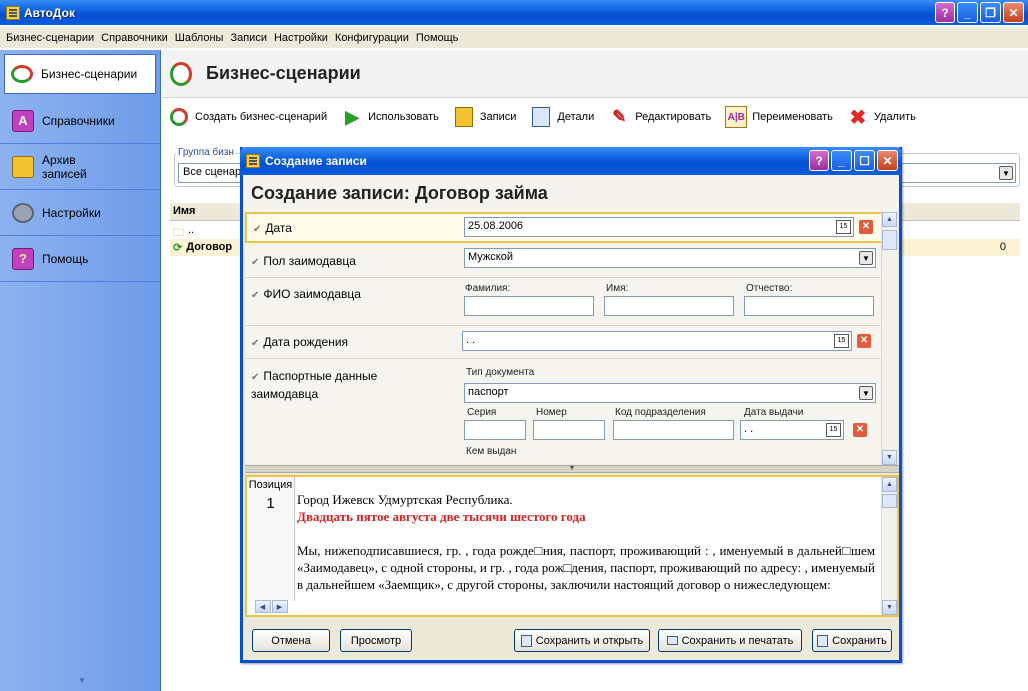 This screenshot has height=691, width=1028. I want to click on doctype-select: паспорт ▼, so click(670, 393).